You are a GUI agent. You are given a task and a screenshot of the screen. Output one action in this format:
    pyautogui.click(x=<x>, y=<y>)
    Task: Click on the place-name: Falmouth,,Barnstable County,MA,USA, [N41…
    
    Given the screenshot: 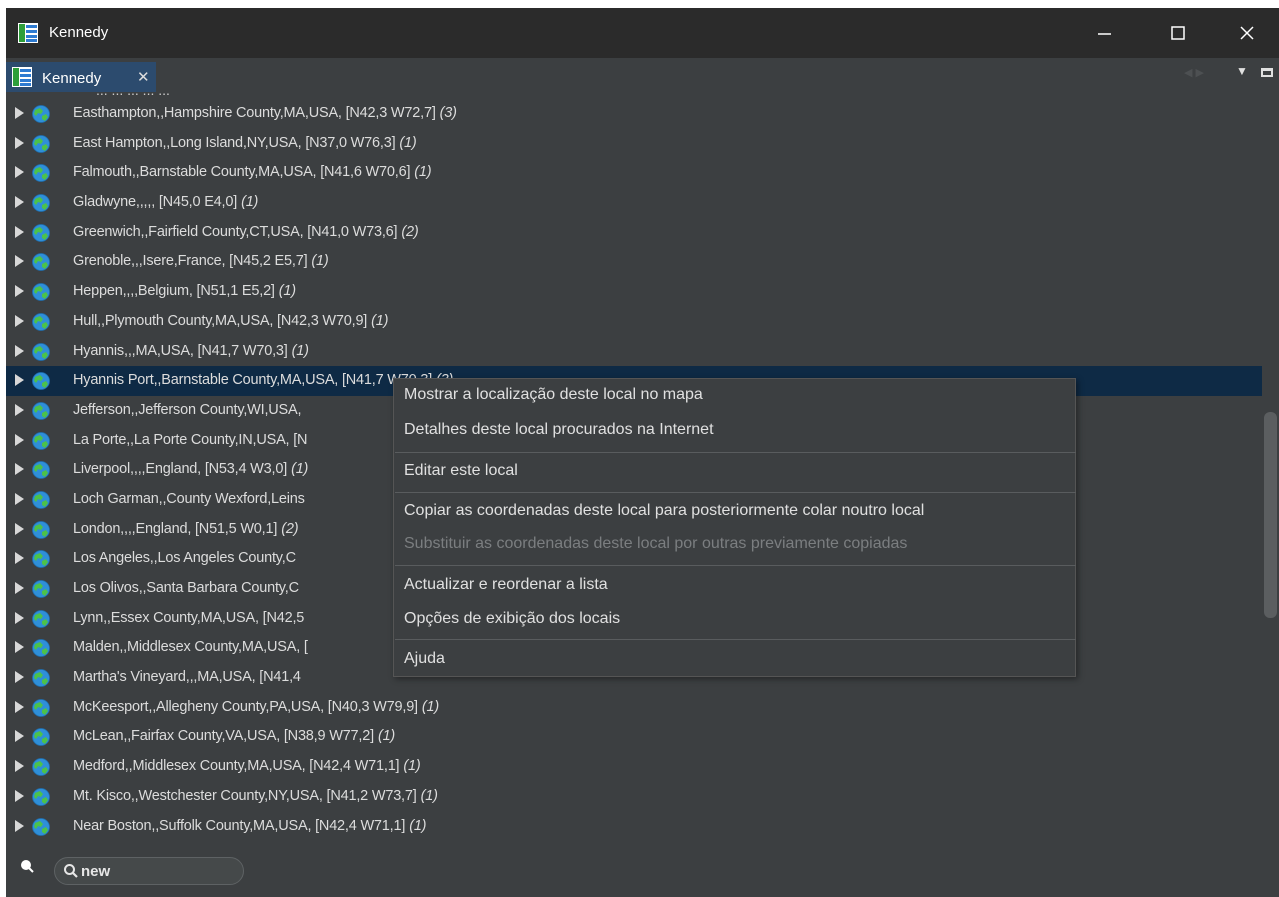 What is the action you would take?
    pyautogui.click(x=242, y=172)
    